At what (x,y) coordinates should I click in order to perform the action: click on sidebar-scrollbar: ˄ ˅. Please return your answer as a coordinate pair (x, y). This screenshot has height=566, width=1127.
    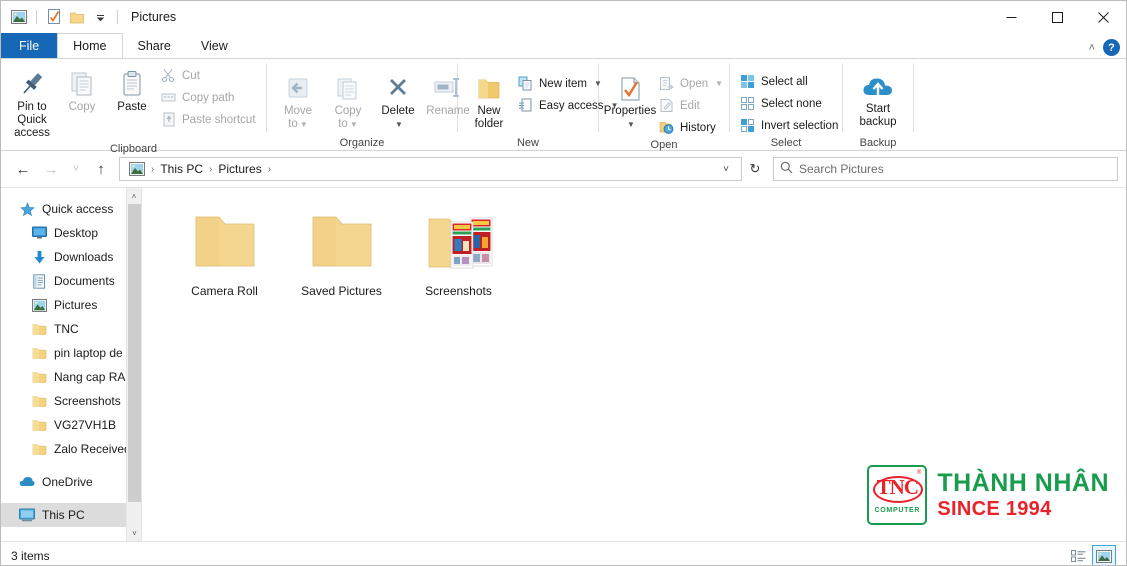
    Looking at the image, I should click on (133, 364).